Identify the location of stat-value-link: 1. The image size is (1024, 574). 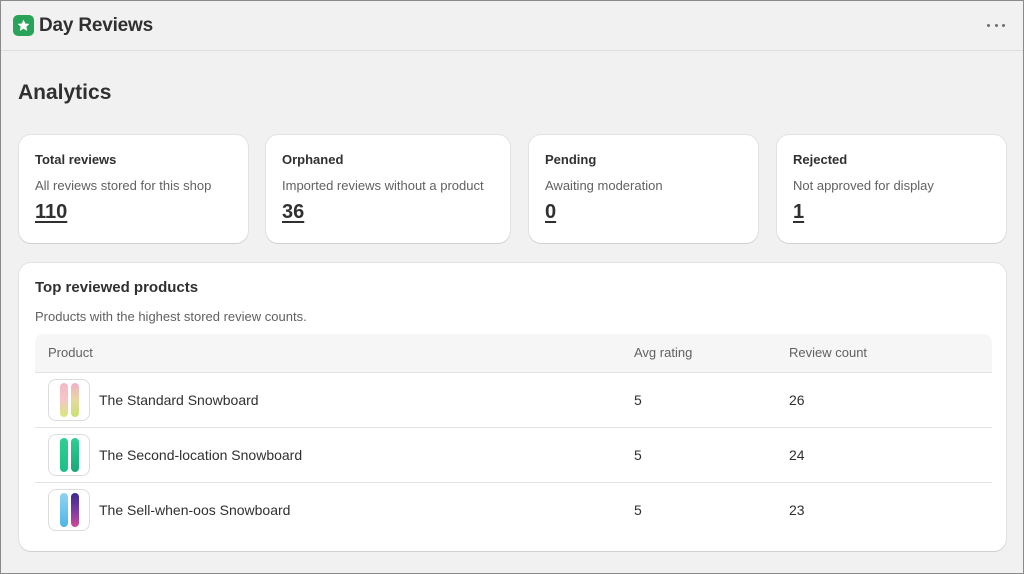
(798, 212).